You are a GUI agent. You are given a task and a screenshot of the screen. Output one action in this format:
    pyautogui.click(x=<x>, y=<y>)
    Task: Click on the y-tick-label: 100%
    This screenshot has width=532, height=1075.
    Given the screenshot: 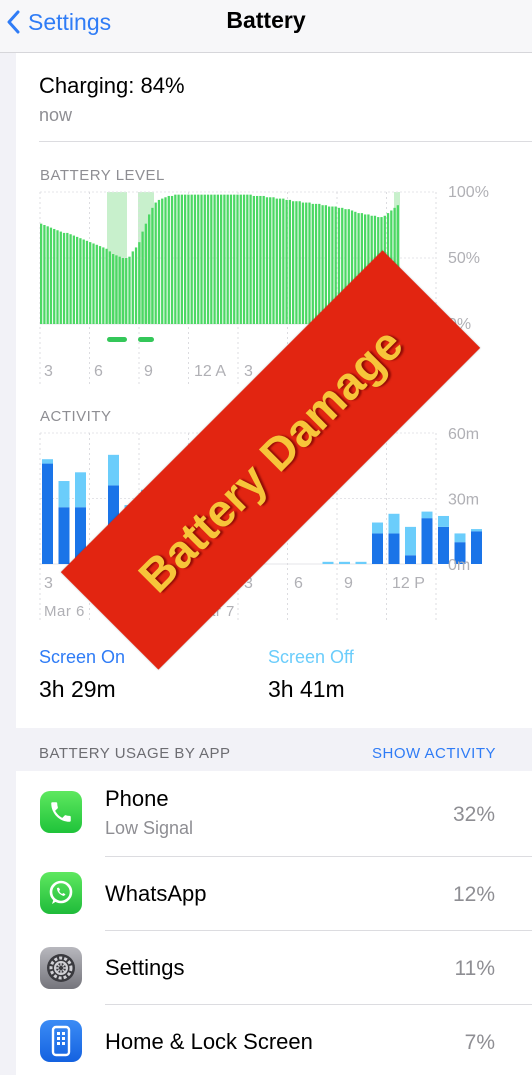 What is the action you would take?
    pyautogui.click(x=468, y=192)
    